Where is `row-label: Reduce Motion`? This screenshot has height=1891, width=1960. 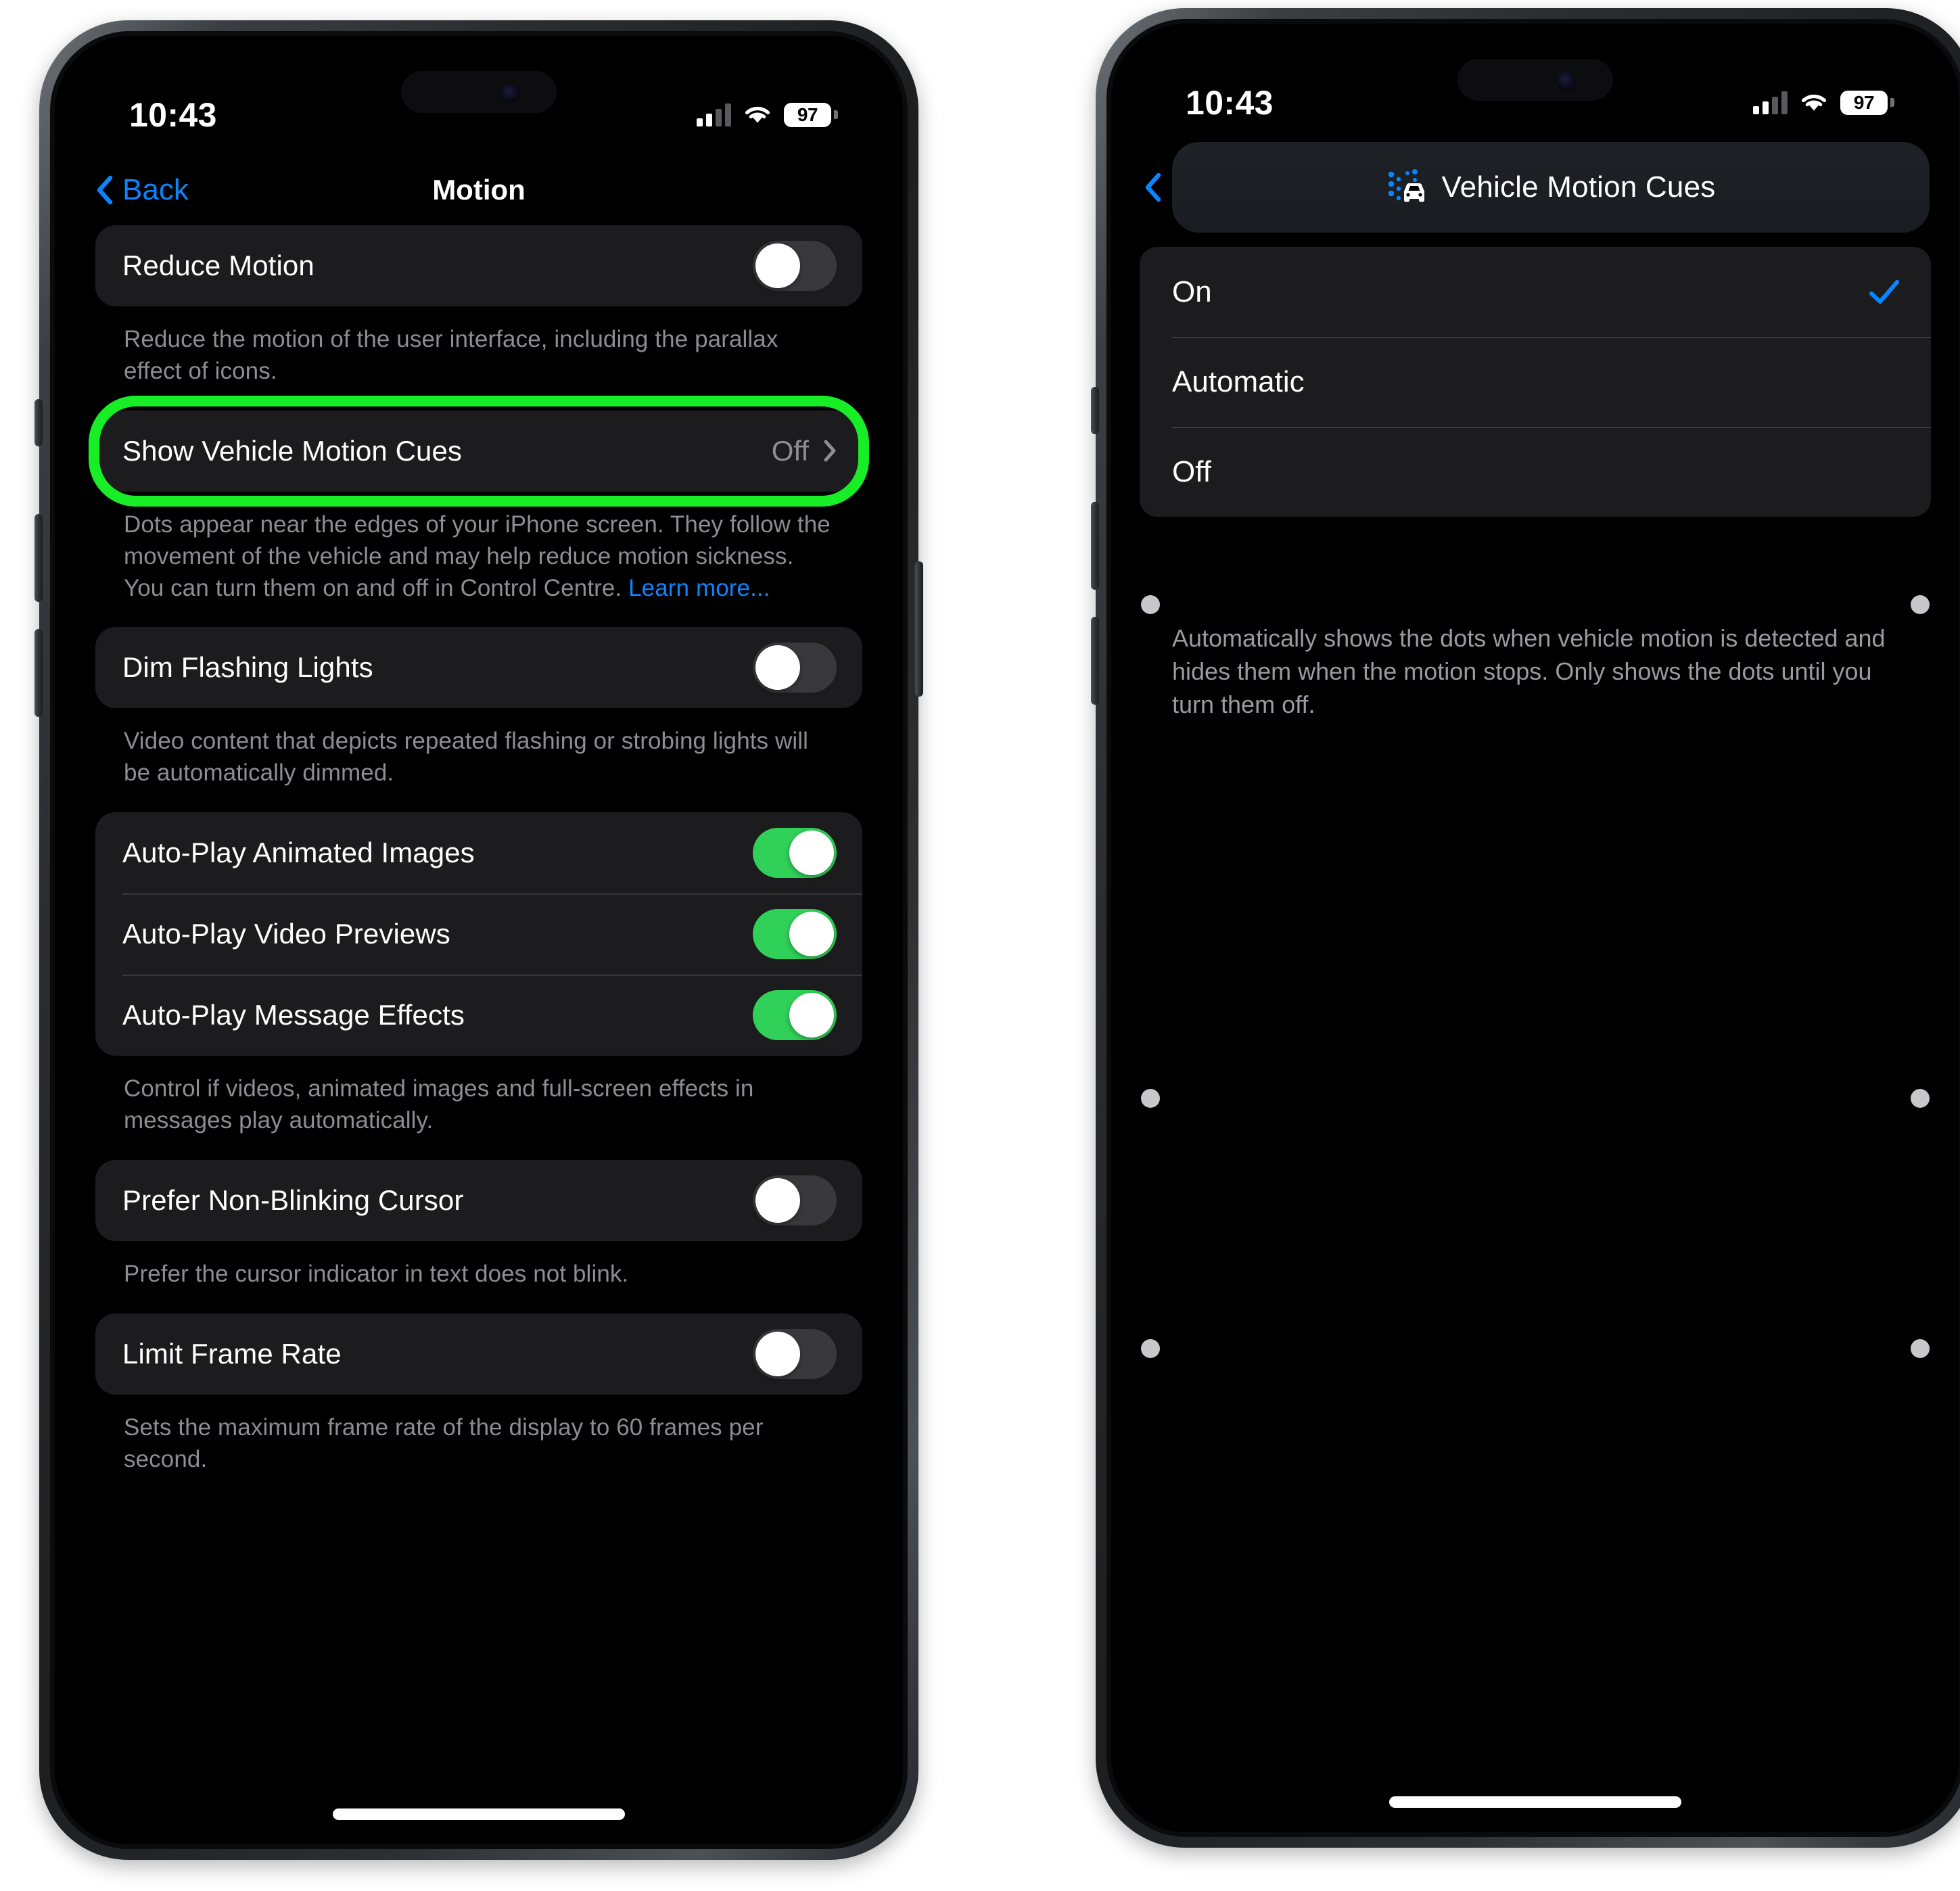 row-label: Reduce Motion is located at coordinates (218, 265).